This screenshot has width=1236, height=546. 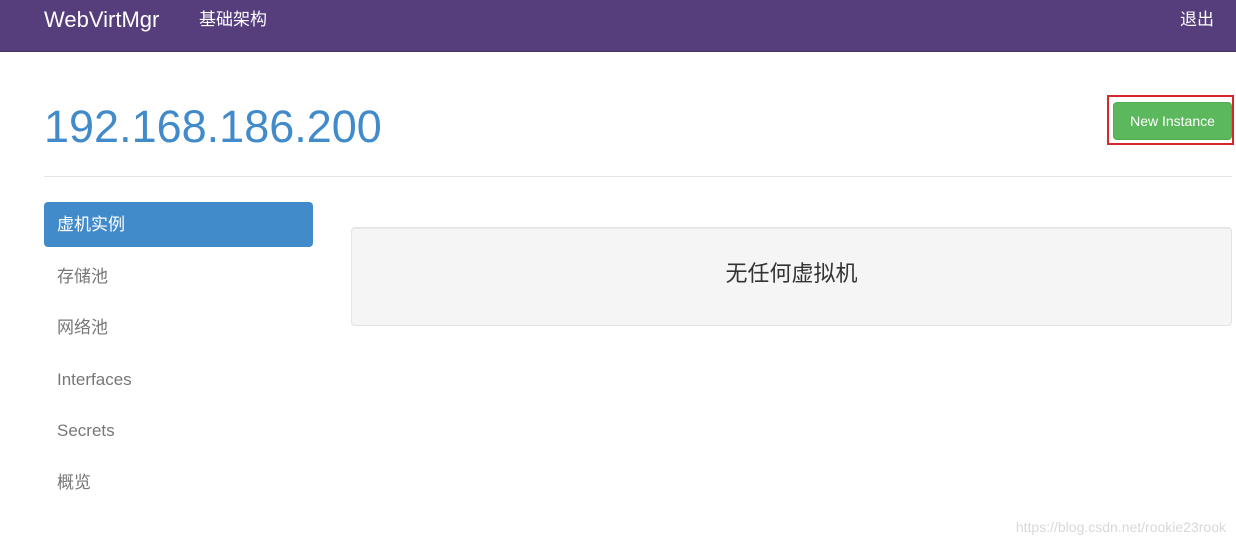 What do you see at coordinates (178, 224) in the screenshot?
I see `sidebar-item-instances: 虚机实例` at bounding box center [178, 224].